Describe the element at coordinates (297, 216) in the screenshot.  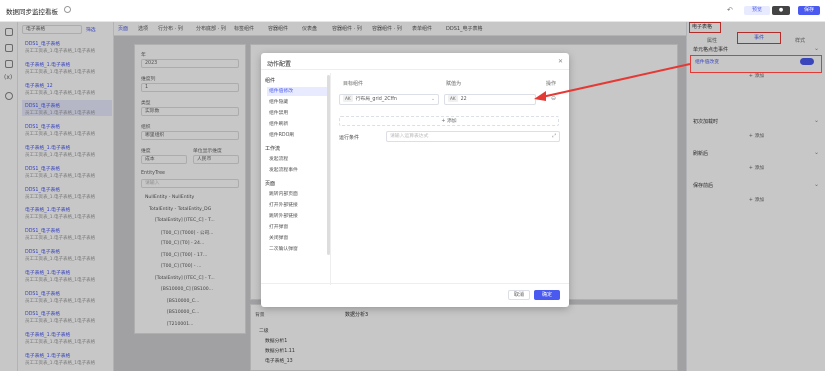
I see `action-type-item: 跳转外部链接` at that location.